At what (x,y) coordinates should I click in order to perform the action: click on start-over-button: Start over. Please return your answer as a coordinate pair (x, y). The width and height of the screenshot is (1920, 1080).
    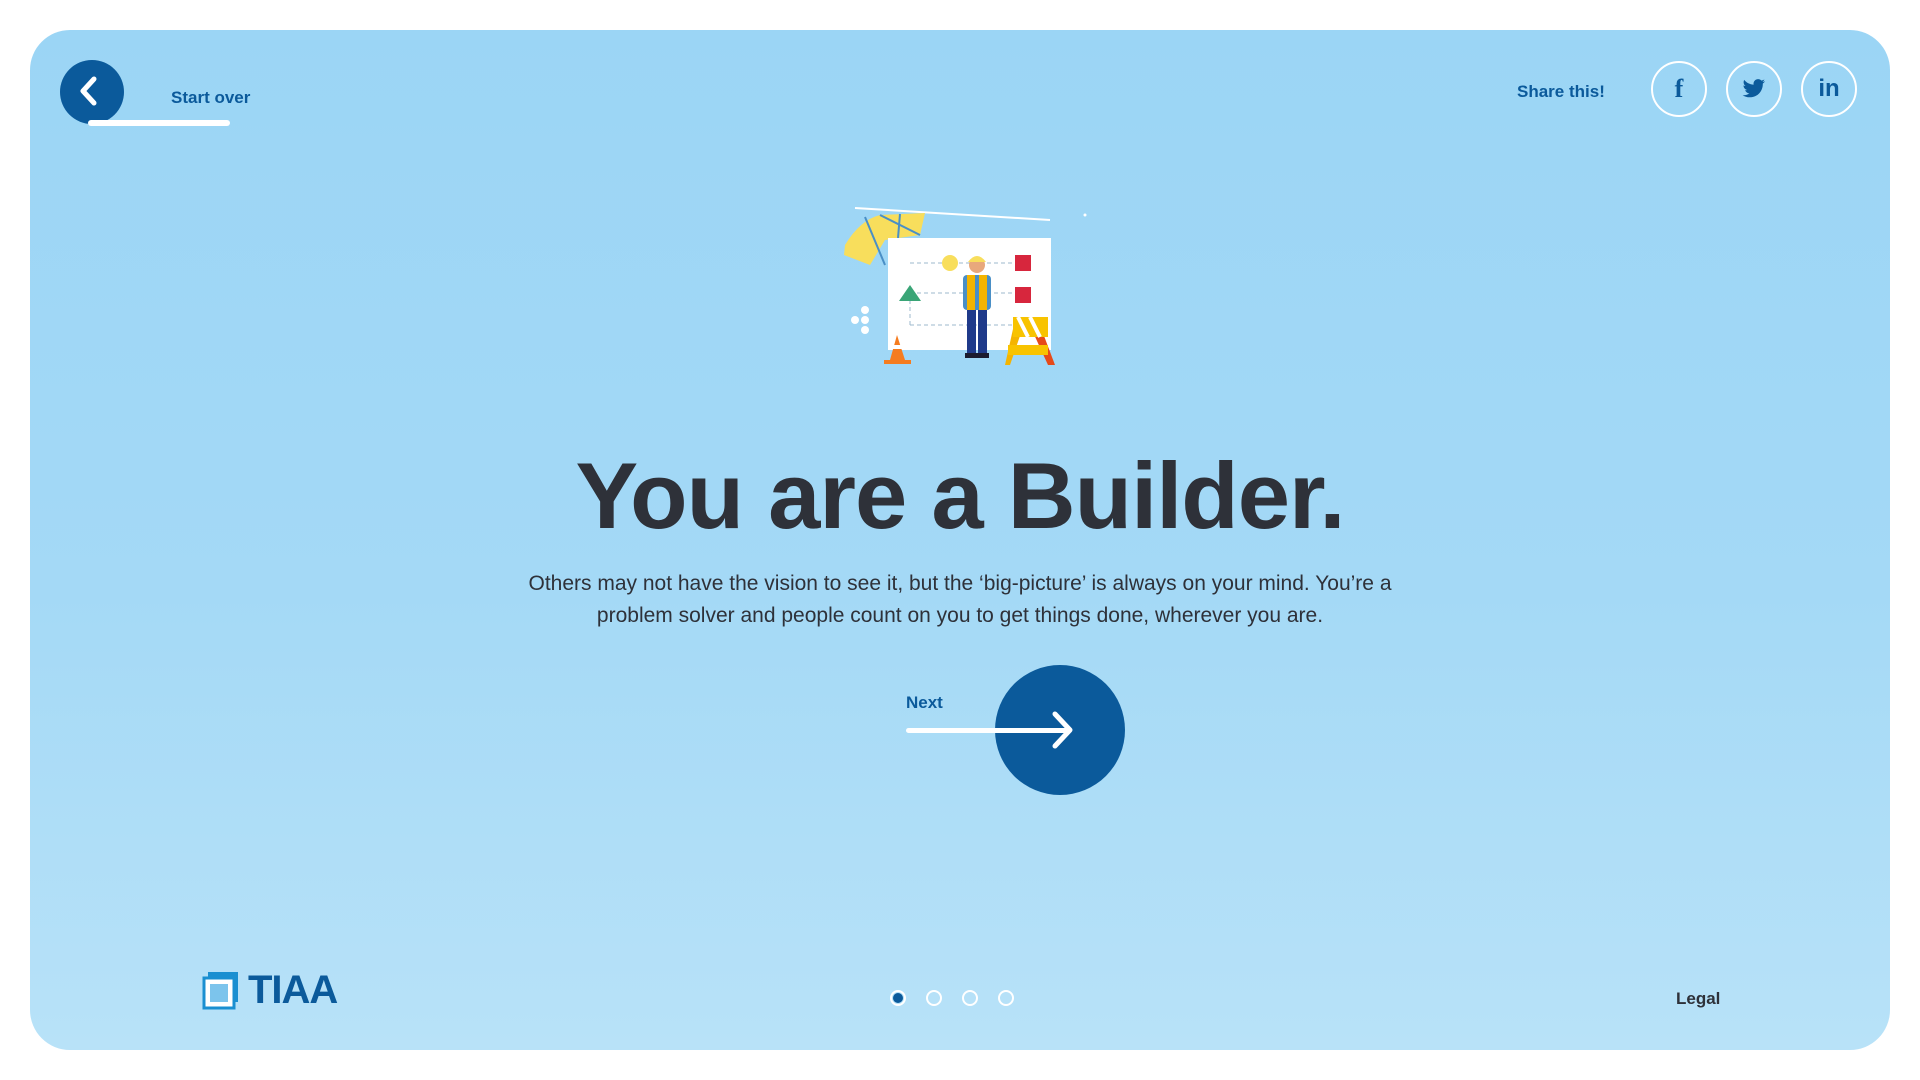
    Looking at the image, I should click on (160, 95).